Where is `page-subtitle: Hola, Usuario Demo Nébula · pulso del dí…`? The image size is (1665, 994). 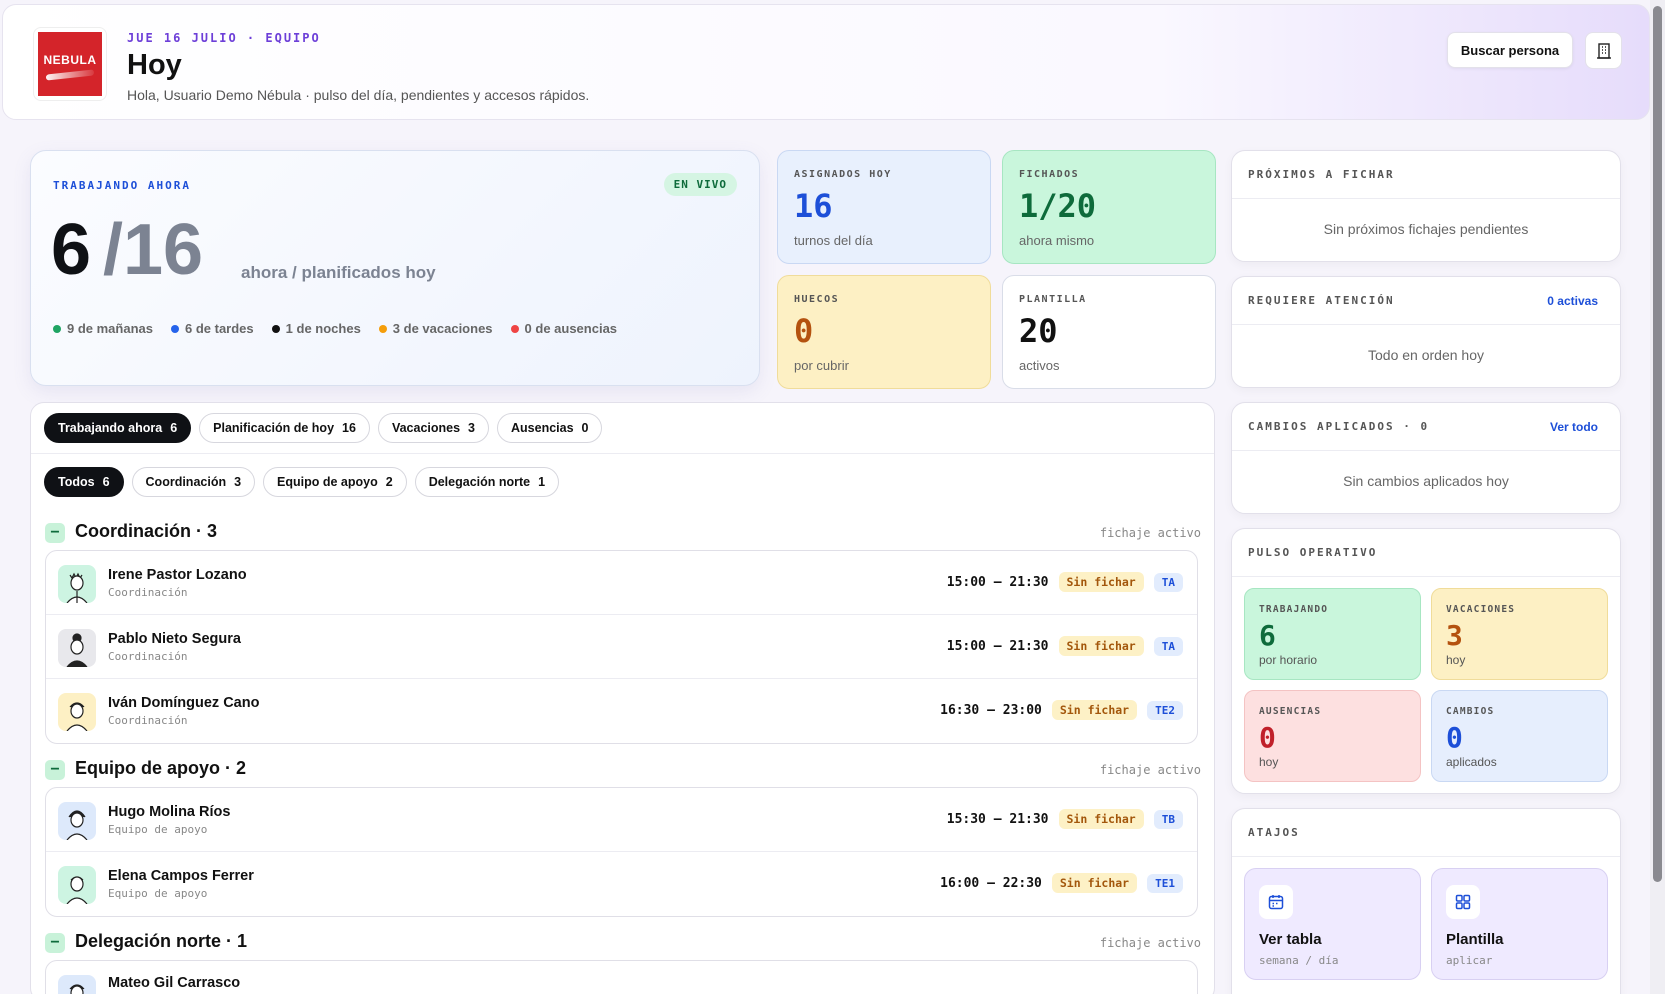 page-subtitle: Hola, Usuario Demo Nébula · pulso del dí… is located at coordinates (358, 95).